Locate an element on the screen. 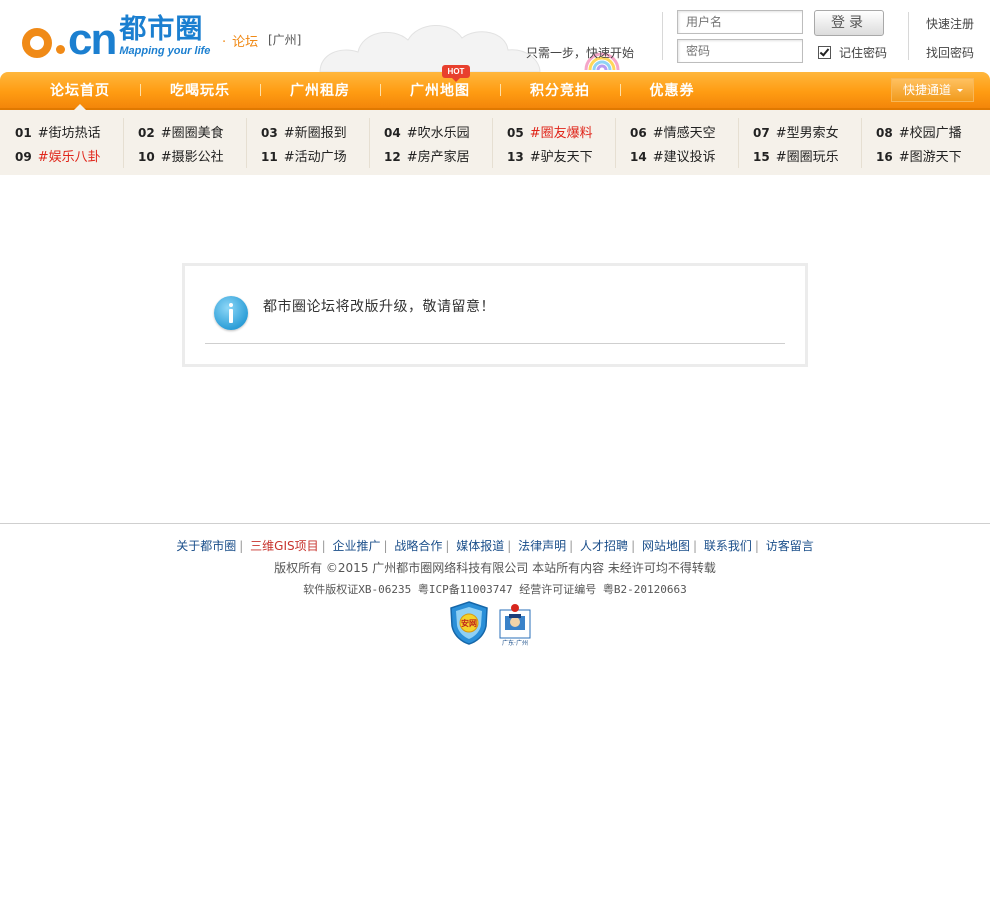 This screenshot has height=900, width=990. footer-link-sitemap: 网站地图 is located at coordinates (666, 546).